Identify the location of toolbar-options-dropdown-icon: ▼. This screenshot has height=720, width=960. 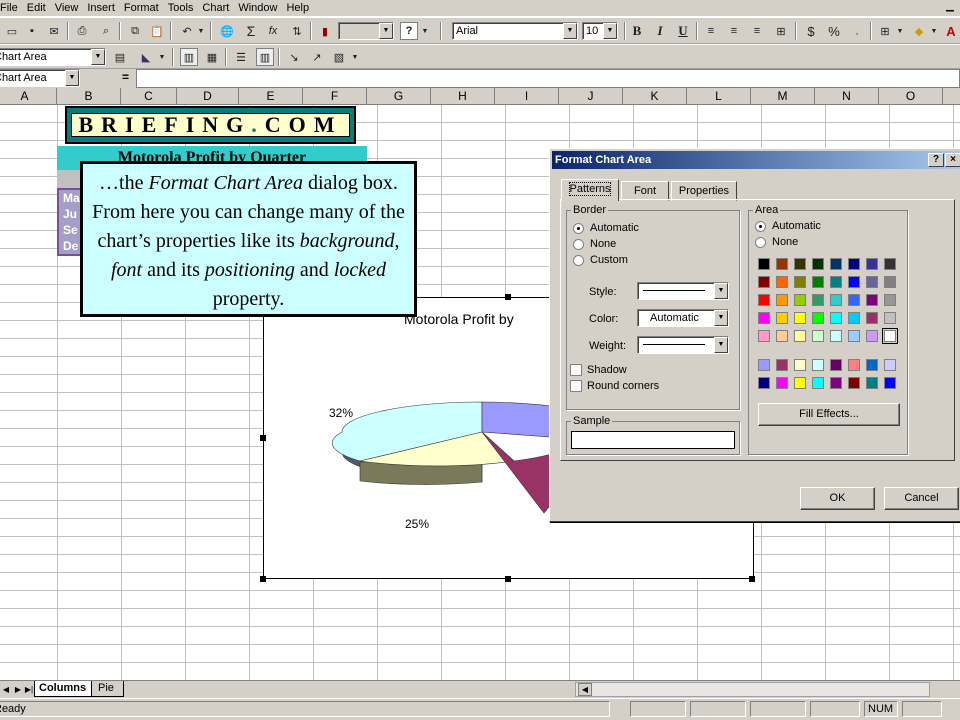
(355, 57).